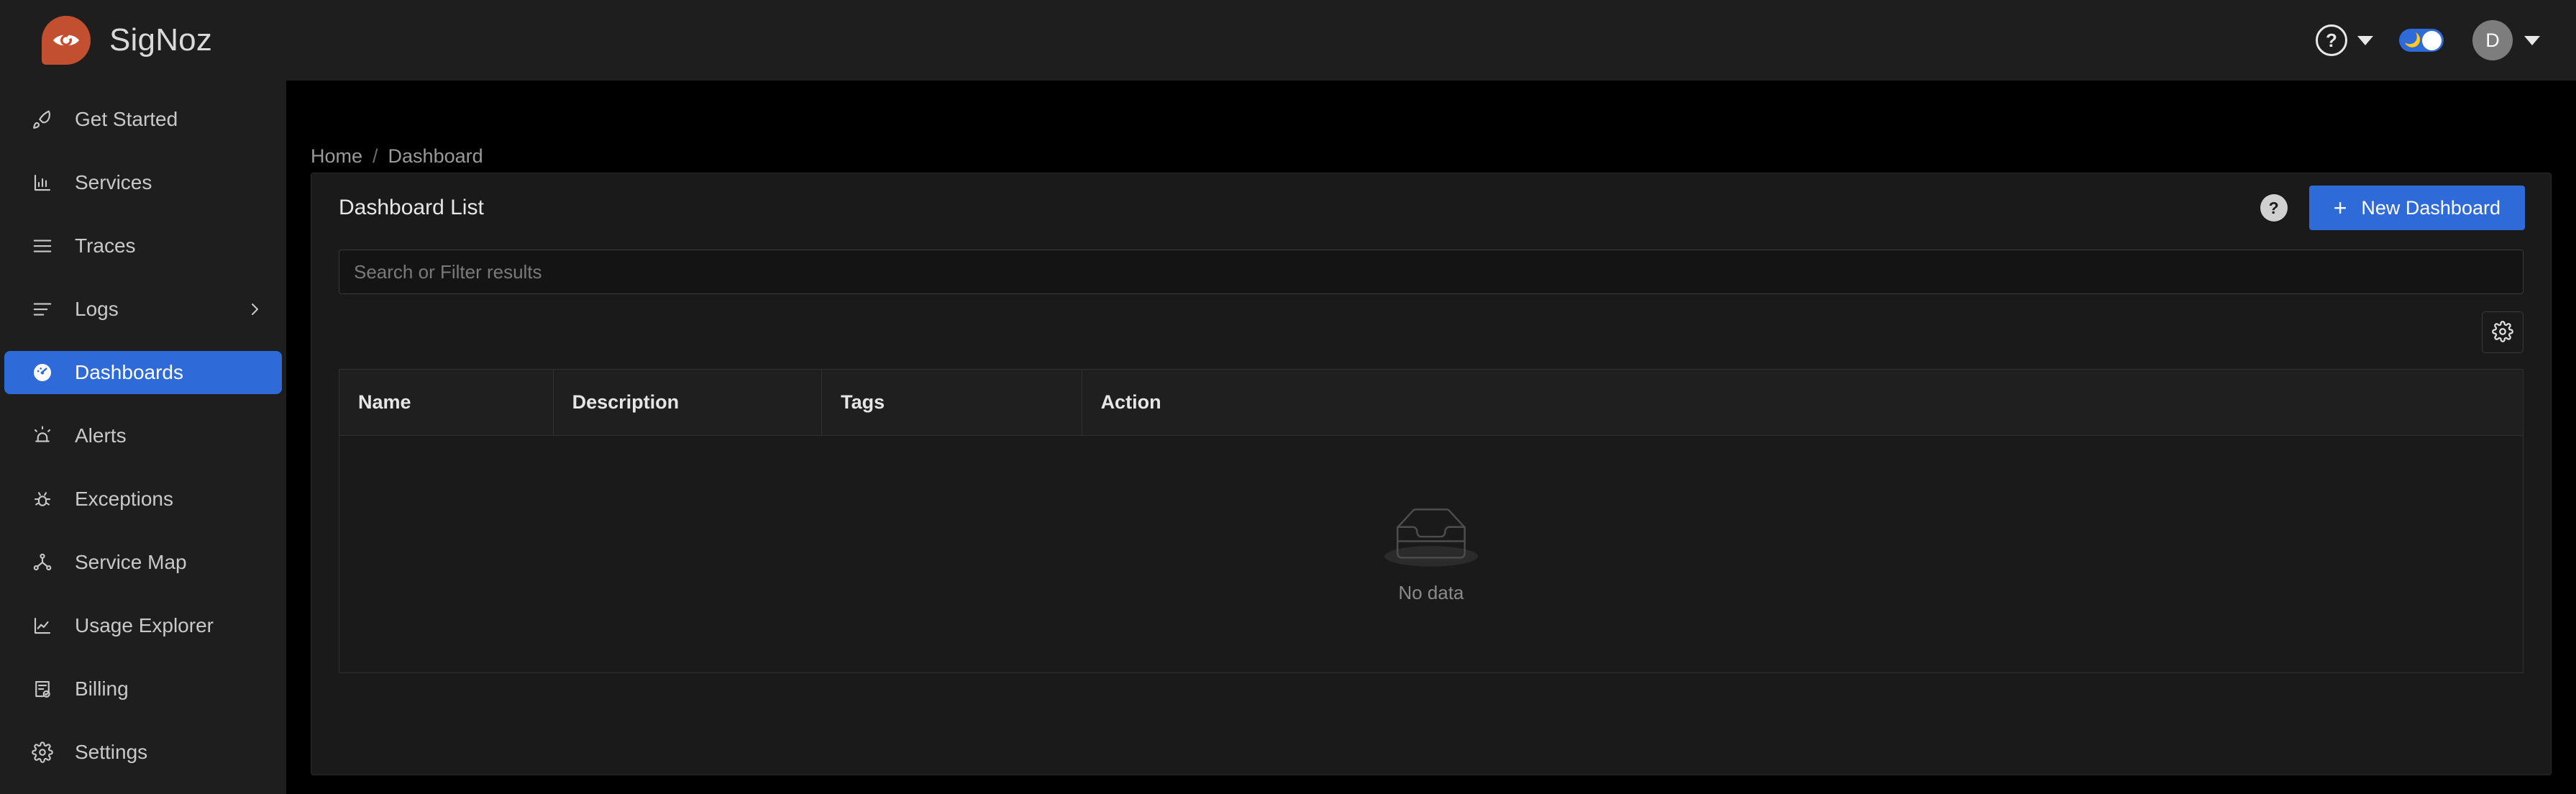 The image size is (2576, 794). What do you see at coordinates (101, 435) in the screenshot?
I see `sidebar-item-label: Alerts` at bounding box center [101, 435].